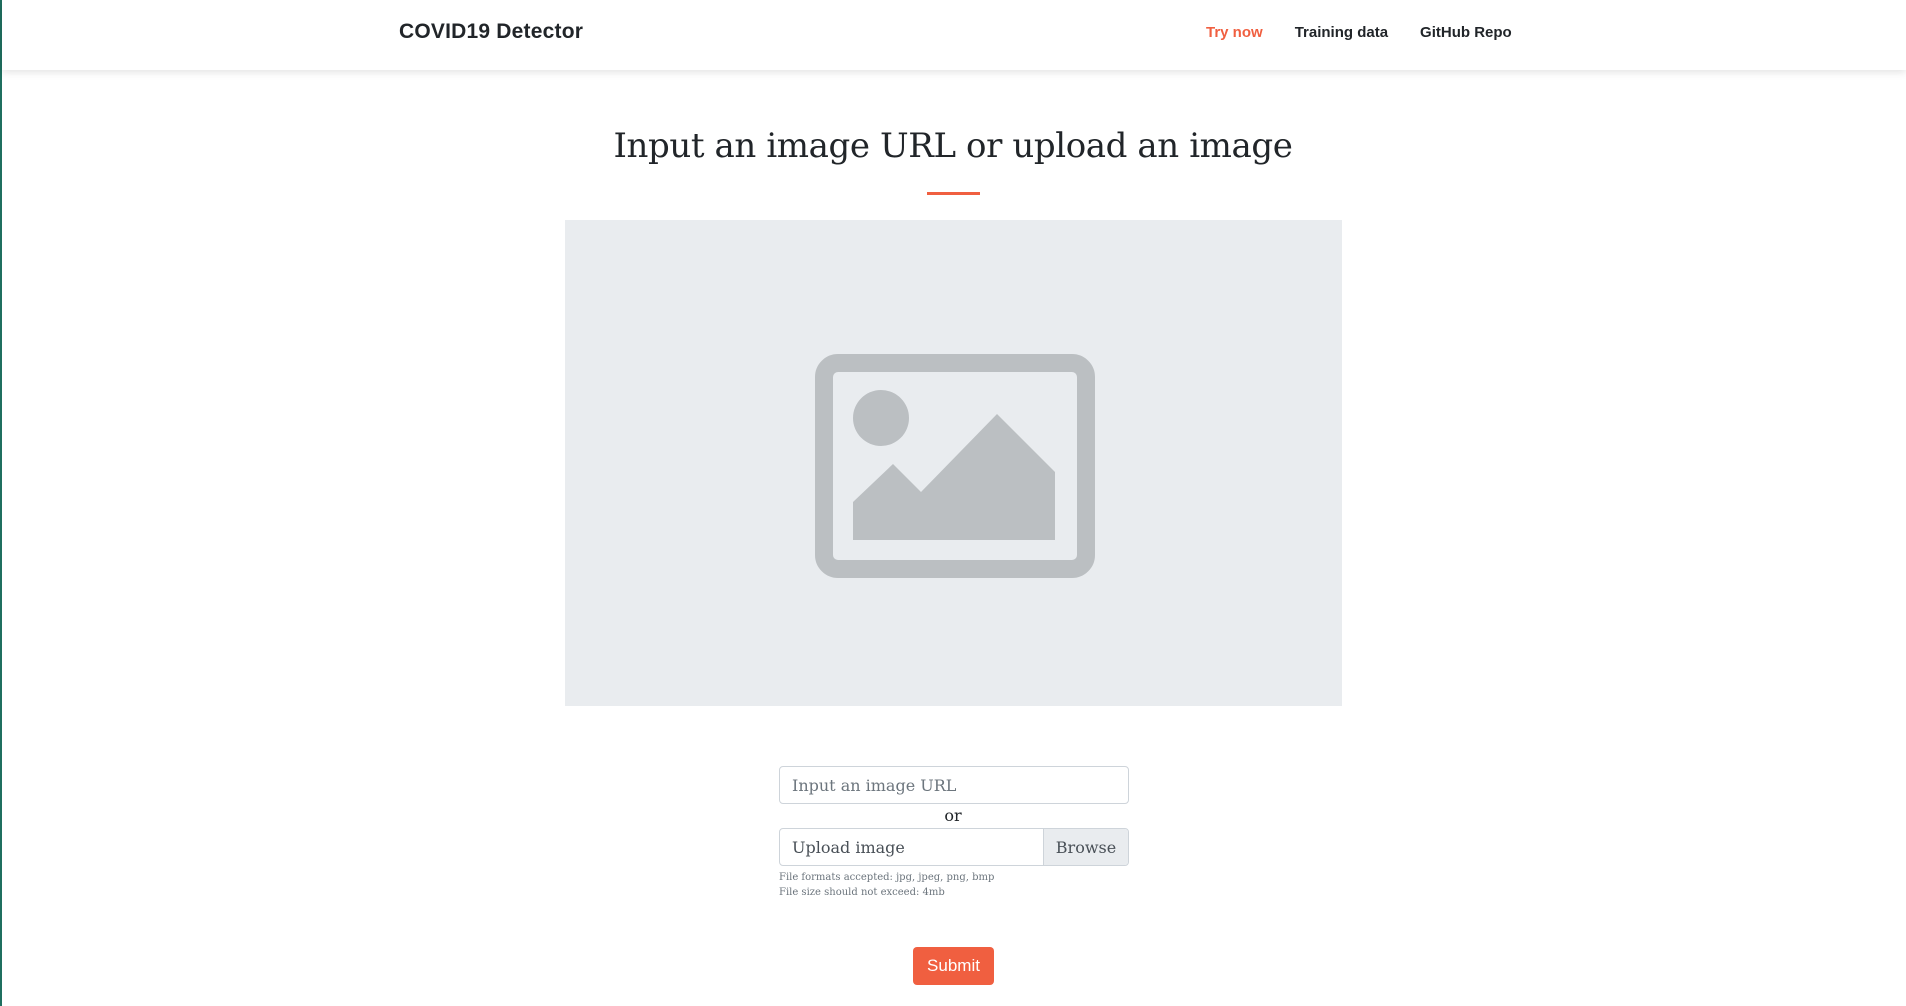 The height and width of the screenshot is (1006, 1906). Describe the element at coordinates (954, 785) in the screenshot. I see `image-url-input` at that location.